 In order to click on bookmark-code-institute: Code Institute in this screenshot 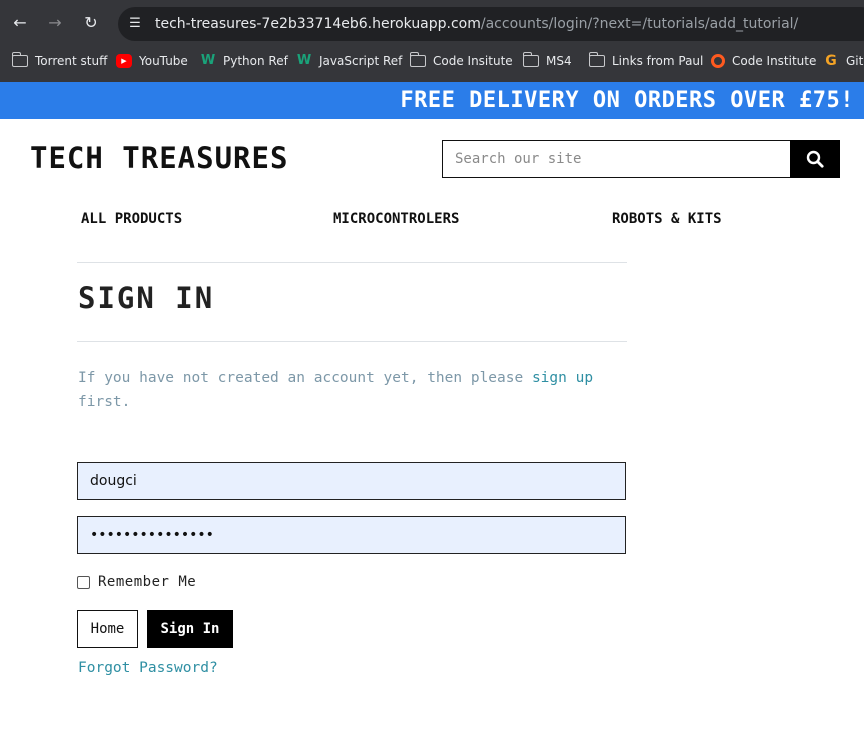, I will do `click(763, 61)`.